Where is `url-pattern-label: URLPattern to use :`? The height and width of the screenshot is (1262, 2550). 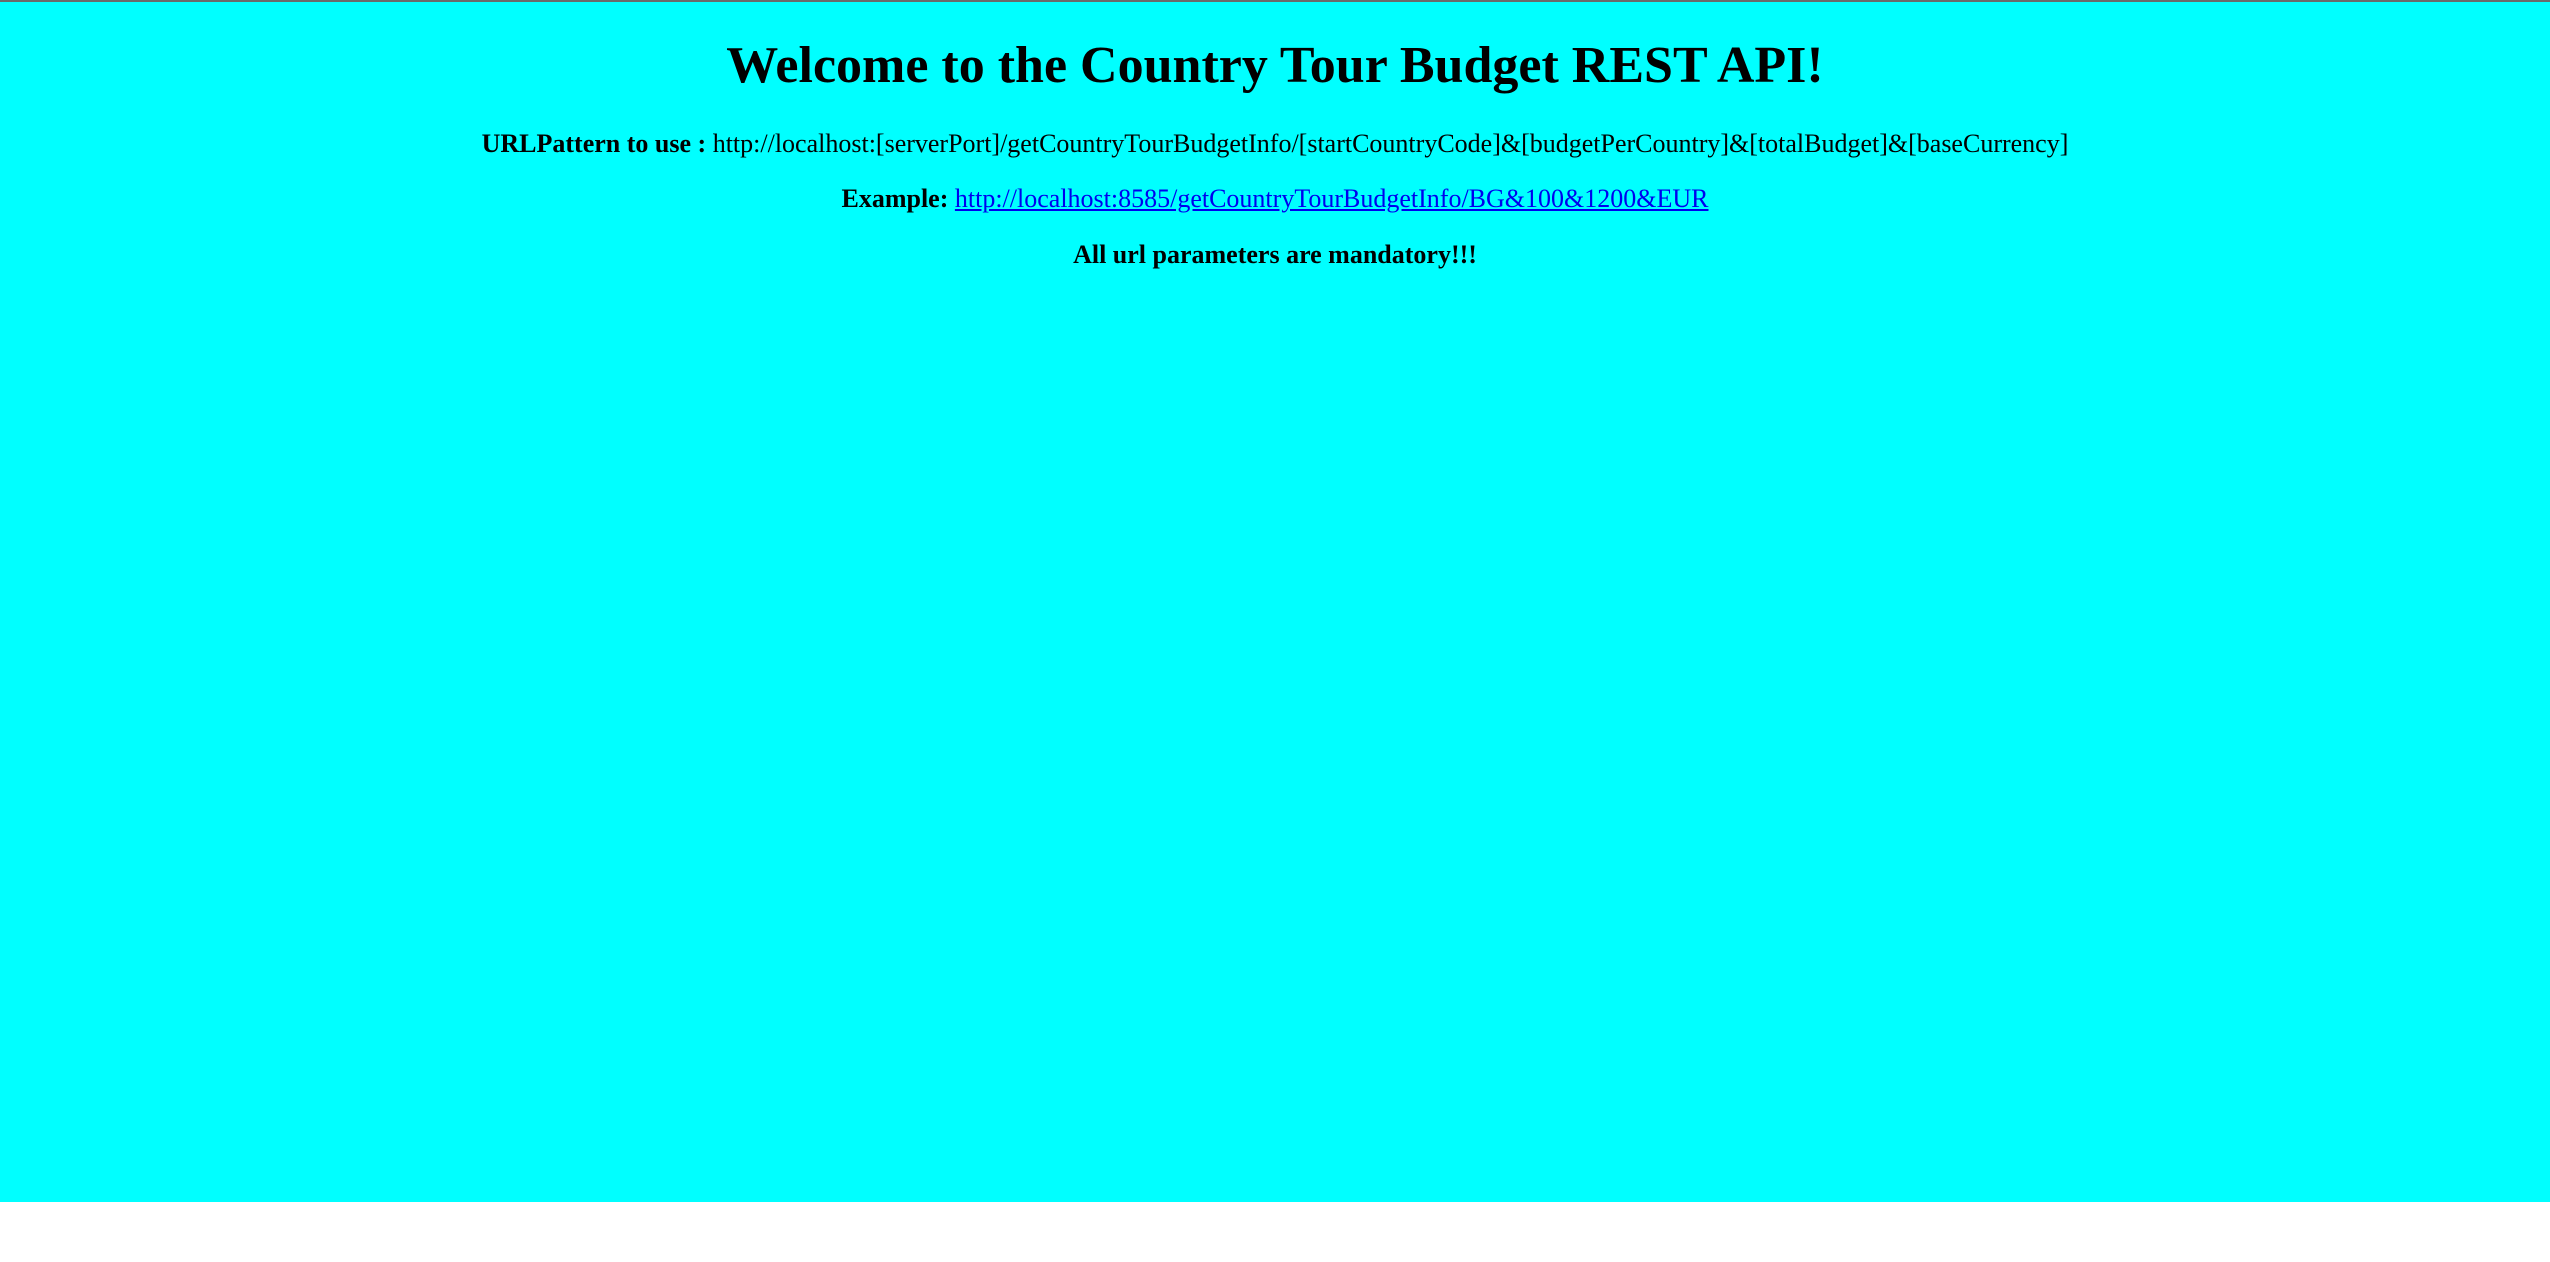 url-pattern-label: URLPattern to use : is located at coordinates (594, 143).